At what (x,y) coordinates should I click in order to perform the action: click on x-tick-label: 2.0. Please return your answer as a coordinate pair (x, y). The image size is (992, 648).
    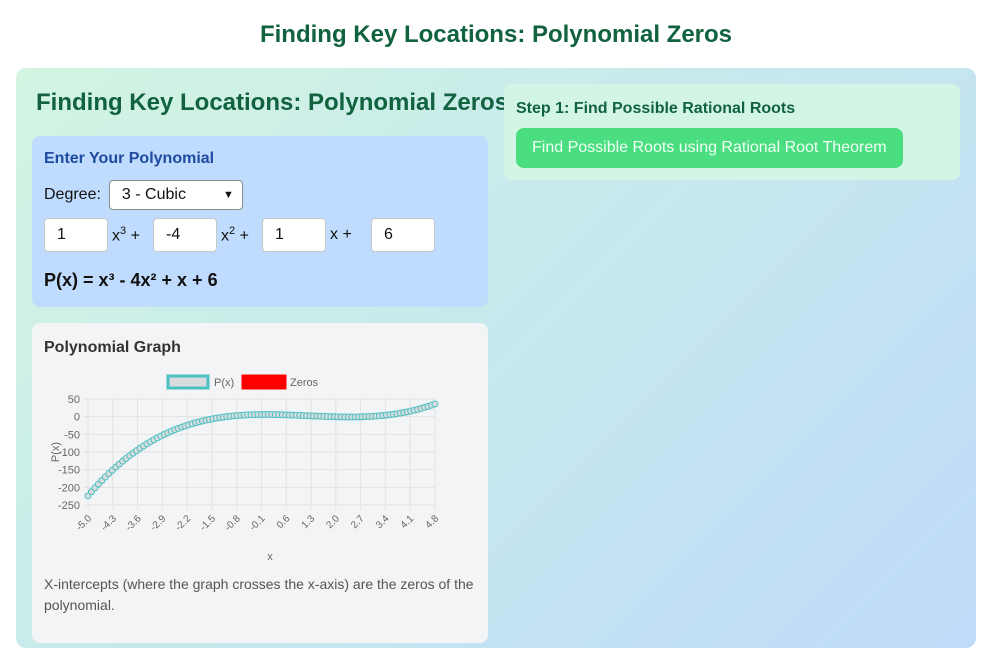
    Looking at the image, I should click on (333, 522).